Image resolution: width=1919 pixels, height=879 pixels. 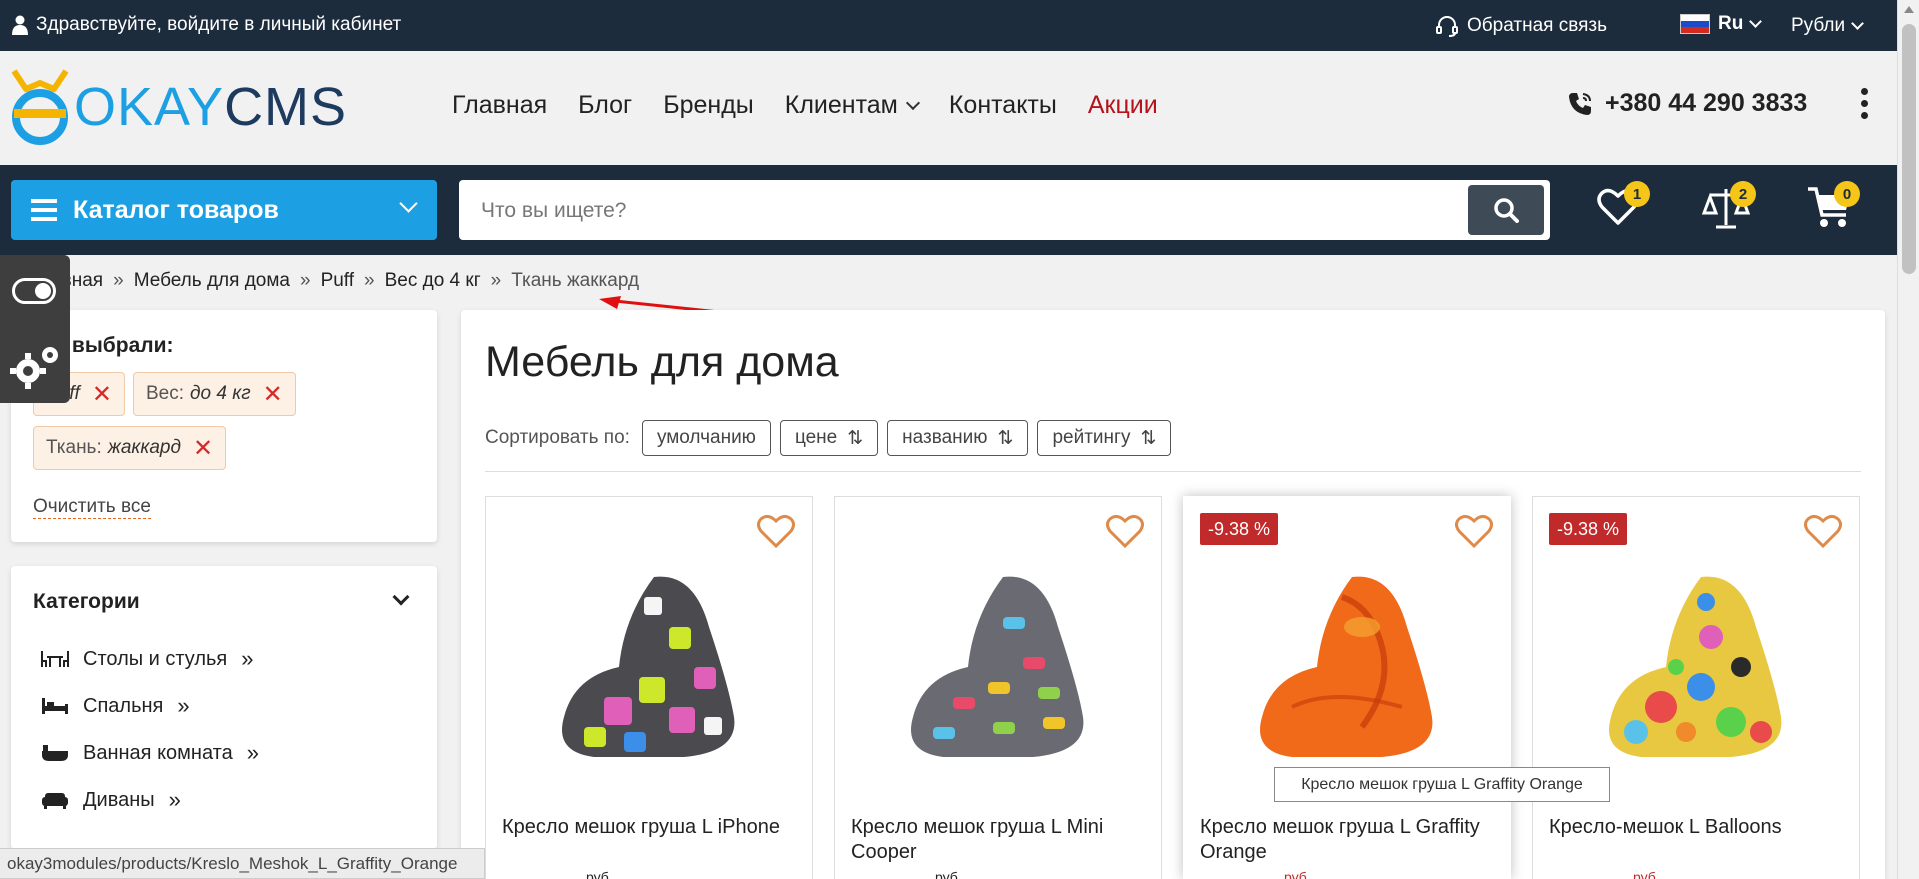 What do you see at coordinates (1721, 24) in the screenshot?
I see `language-selector: Ru` at bounding box center [1721, 24].